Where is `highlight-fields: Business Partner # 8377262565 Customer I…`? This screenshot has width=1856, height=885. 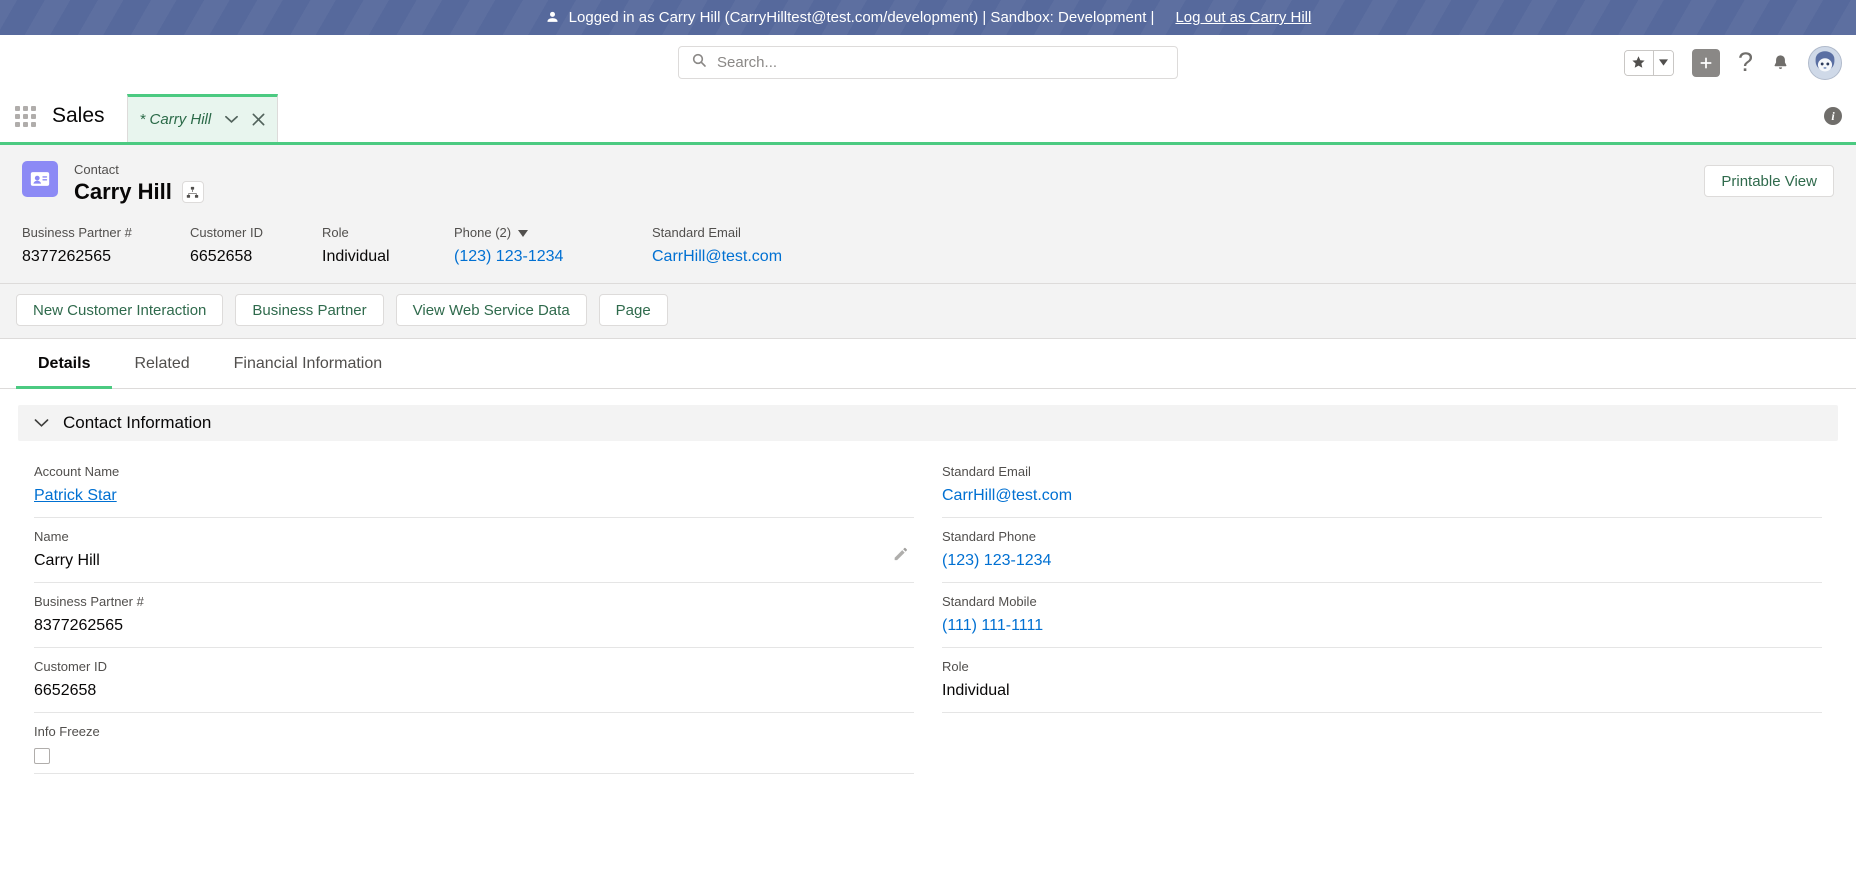 highlight-fields: Business Partner # 8377262565 Customer I… is located at coordinates (928, 244).